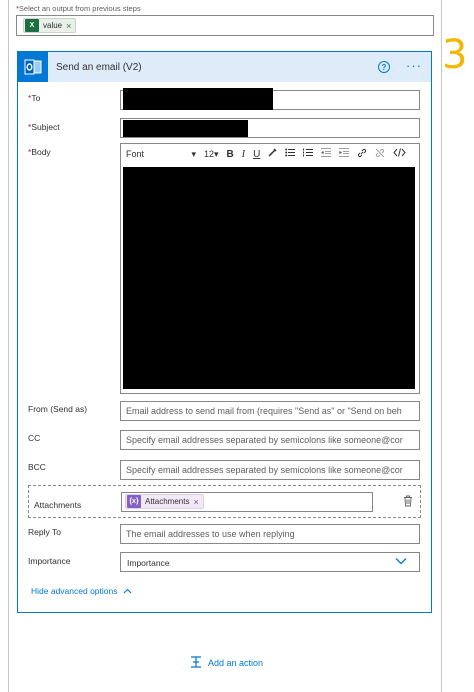  I want to click on redacted-to, so click(198, 99).